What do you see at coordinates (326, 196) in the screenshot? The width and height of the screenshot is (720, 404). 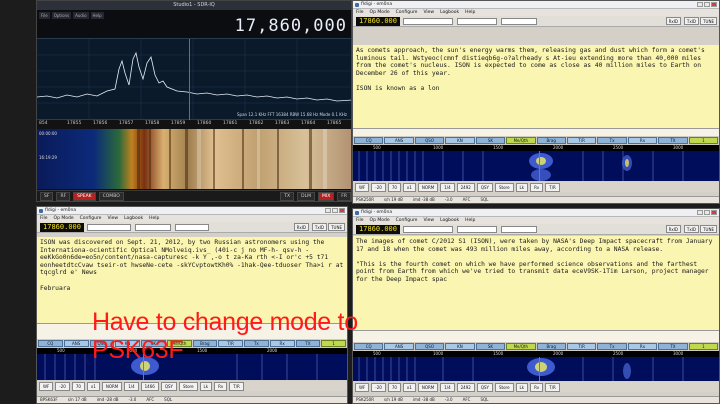 I see `sdr-bottom-button: MIX` at bounding box center [326, 196].